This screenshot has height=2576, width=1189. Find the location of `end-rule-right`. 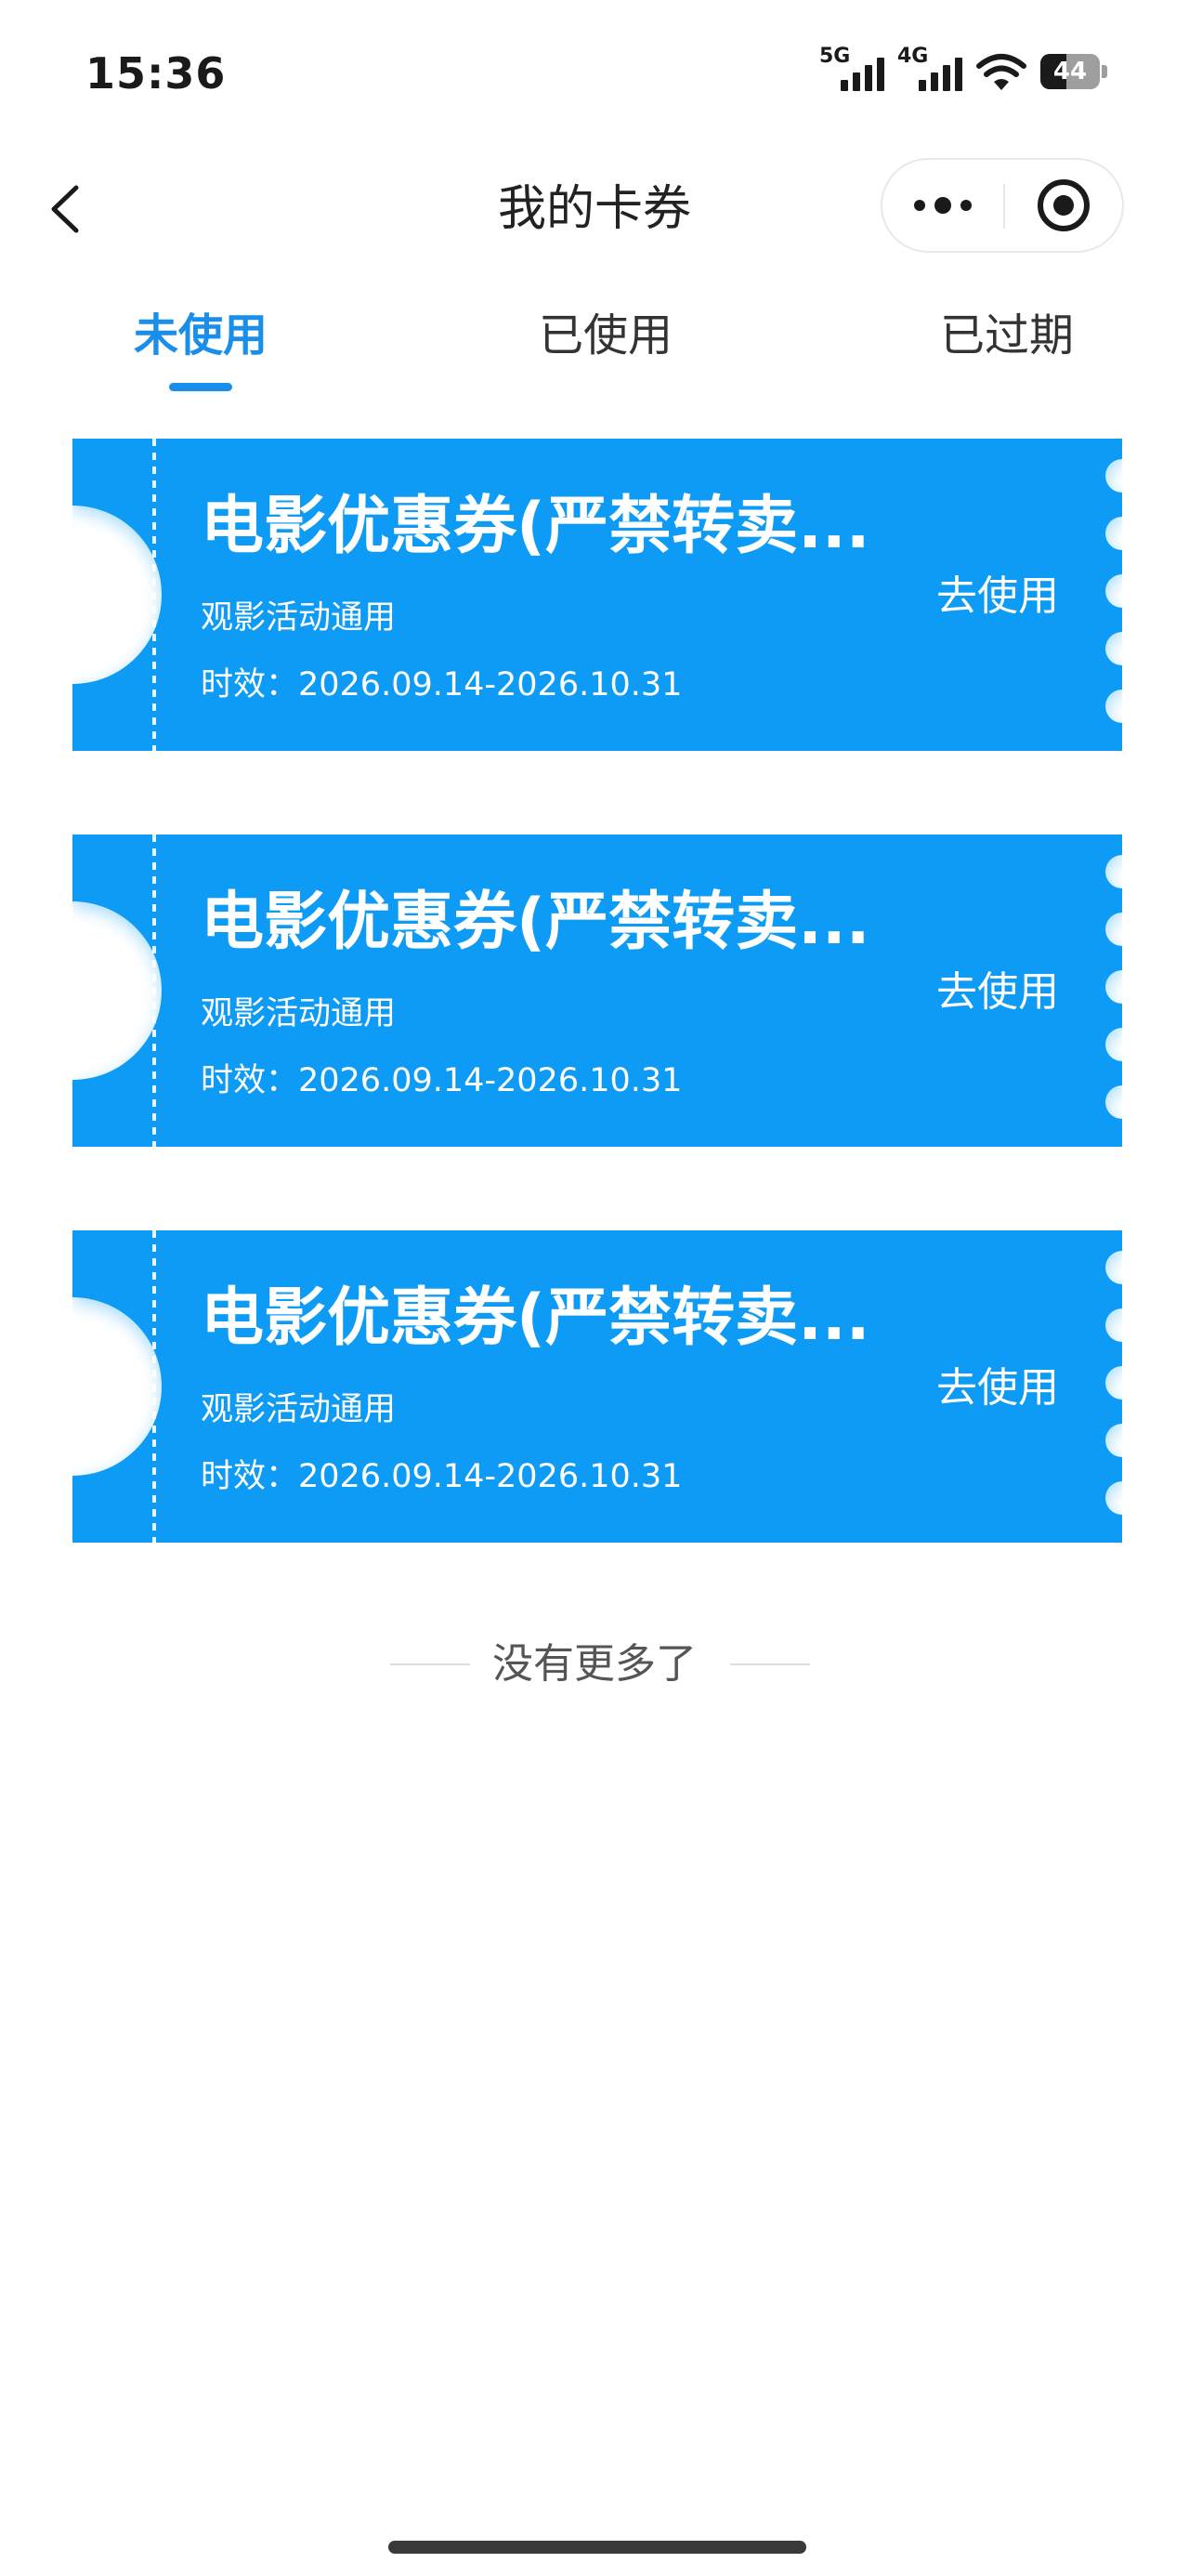

end-rule-right is located at coordinates (770, 1664).